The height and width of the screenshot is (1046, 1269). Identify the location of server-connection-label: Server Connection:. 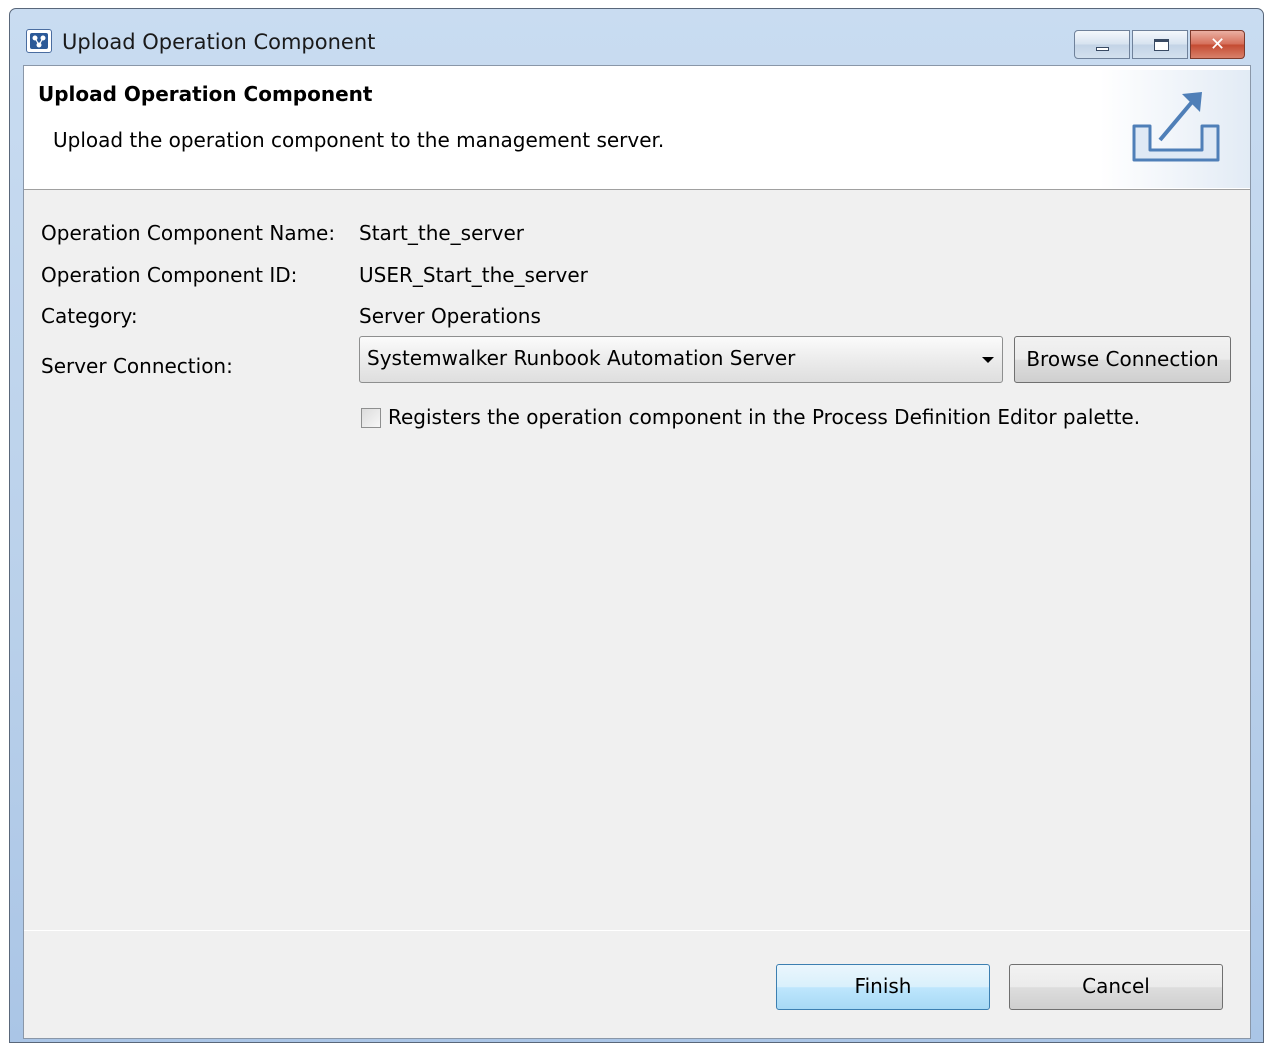
(137, 366).